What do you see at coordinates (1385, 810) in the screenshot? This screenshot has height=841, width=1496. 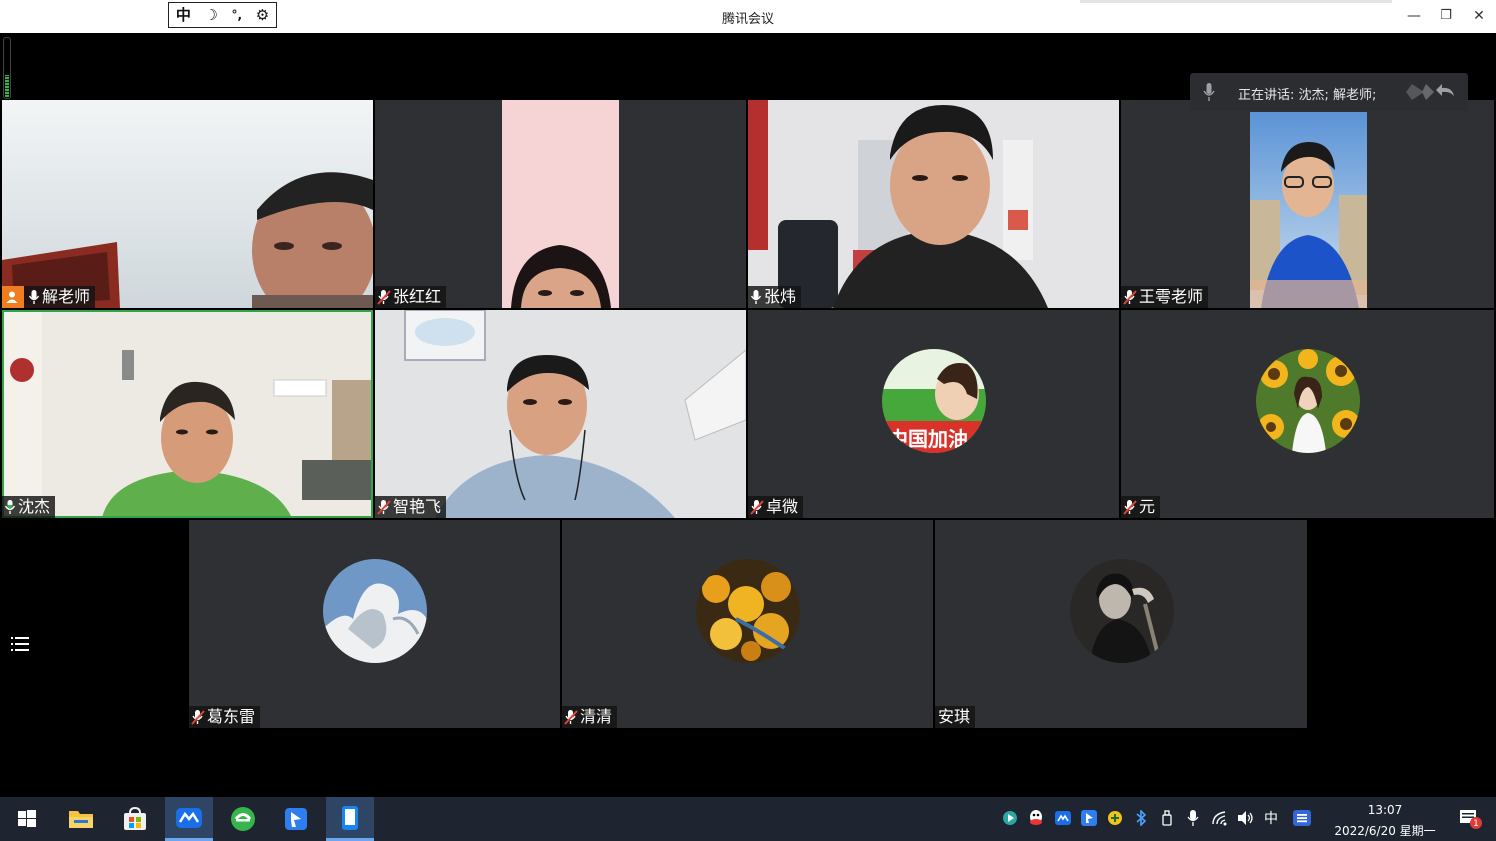 I see `clock-time: 13:07` at bounding box center [1385, 810].